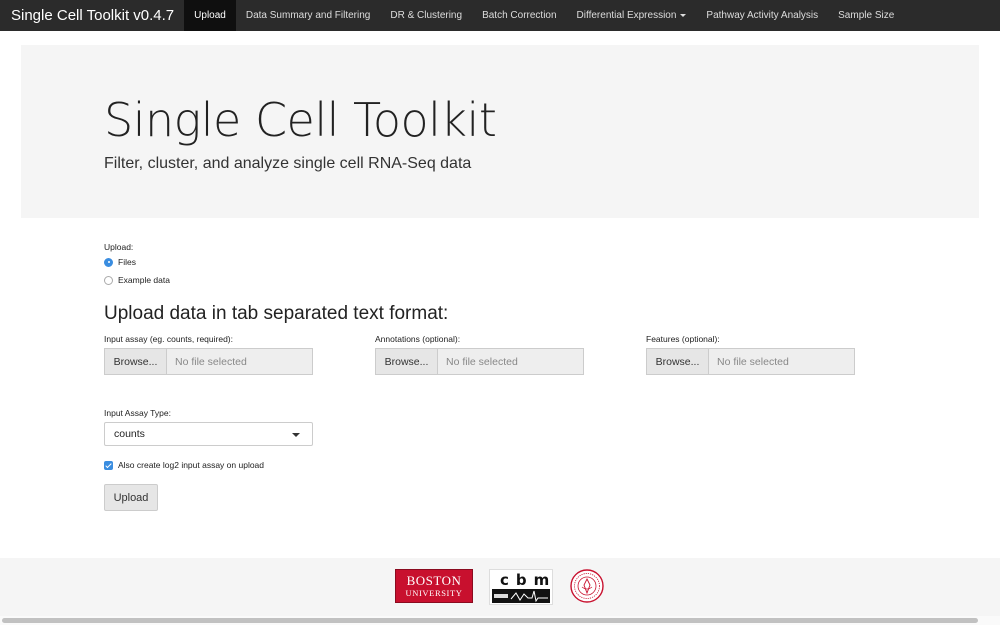 This screenshot has height=625, width=1000. What do you see at coordinates (510, 361) in the screenshot?
I see `annotations-file-name: No file selected` at bounding box center [510, 361].